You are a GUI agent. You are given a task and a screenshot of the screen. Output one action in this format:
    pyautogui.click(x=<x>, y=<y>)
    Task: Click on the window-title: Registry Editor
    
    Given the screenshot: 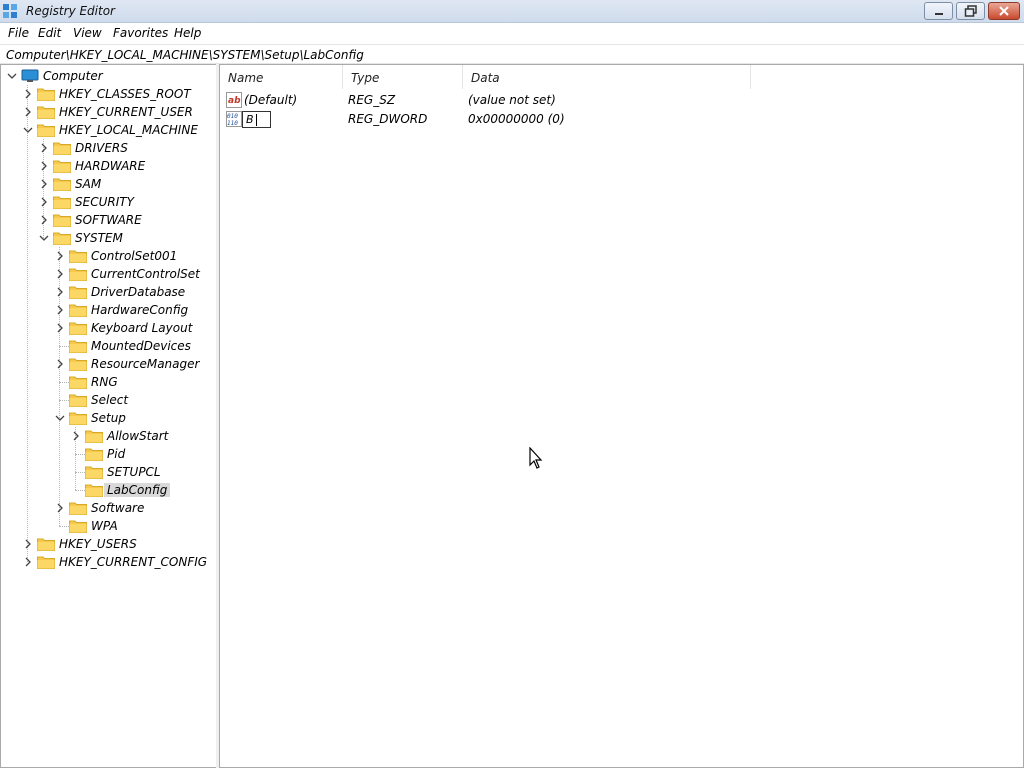 What is the action you would take?
    pyautogui.click(x=70, y=11)
    